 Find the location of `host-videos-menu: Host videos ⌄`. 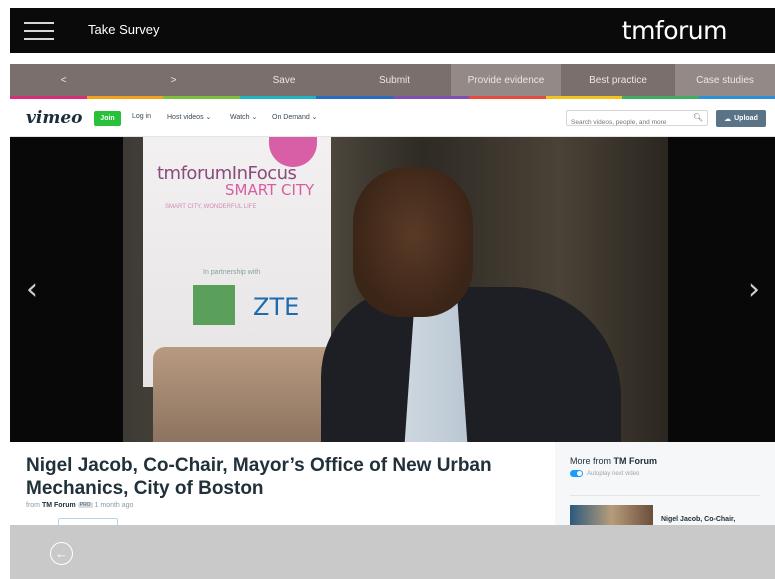

host-videos-menu: Host videos ⌄ is located at coordinates (189, 117).